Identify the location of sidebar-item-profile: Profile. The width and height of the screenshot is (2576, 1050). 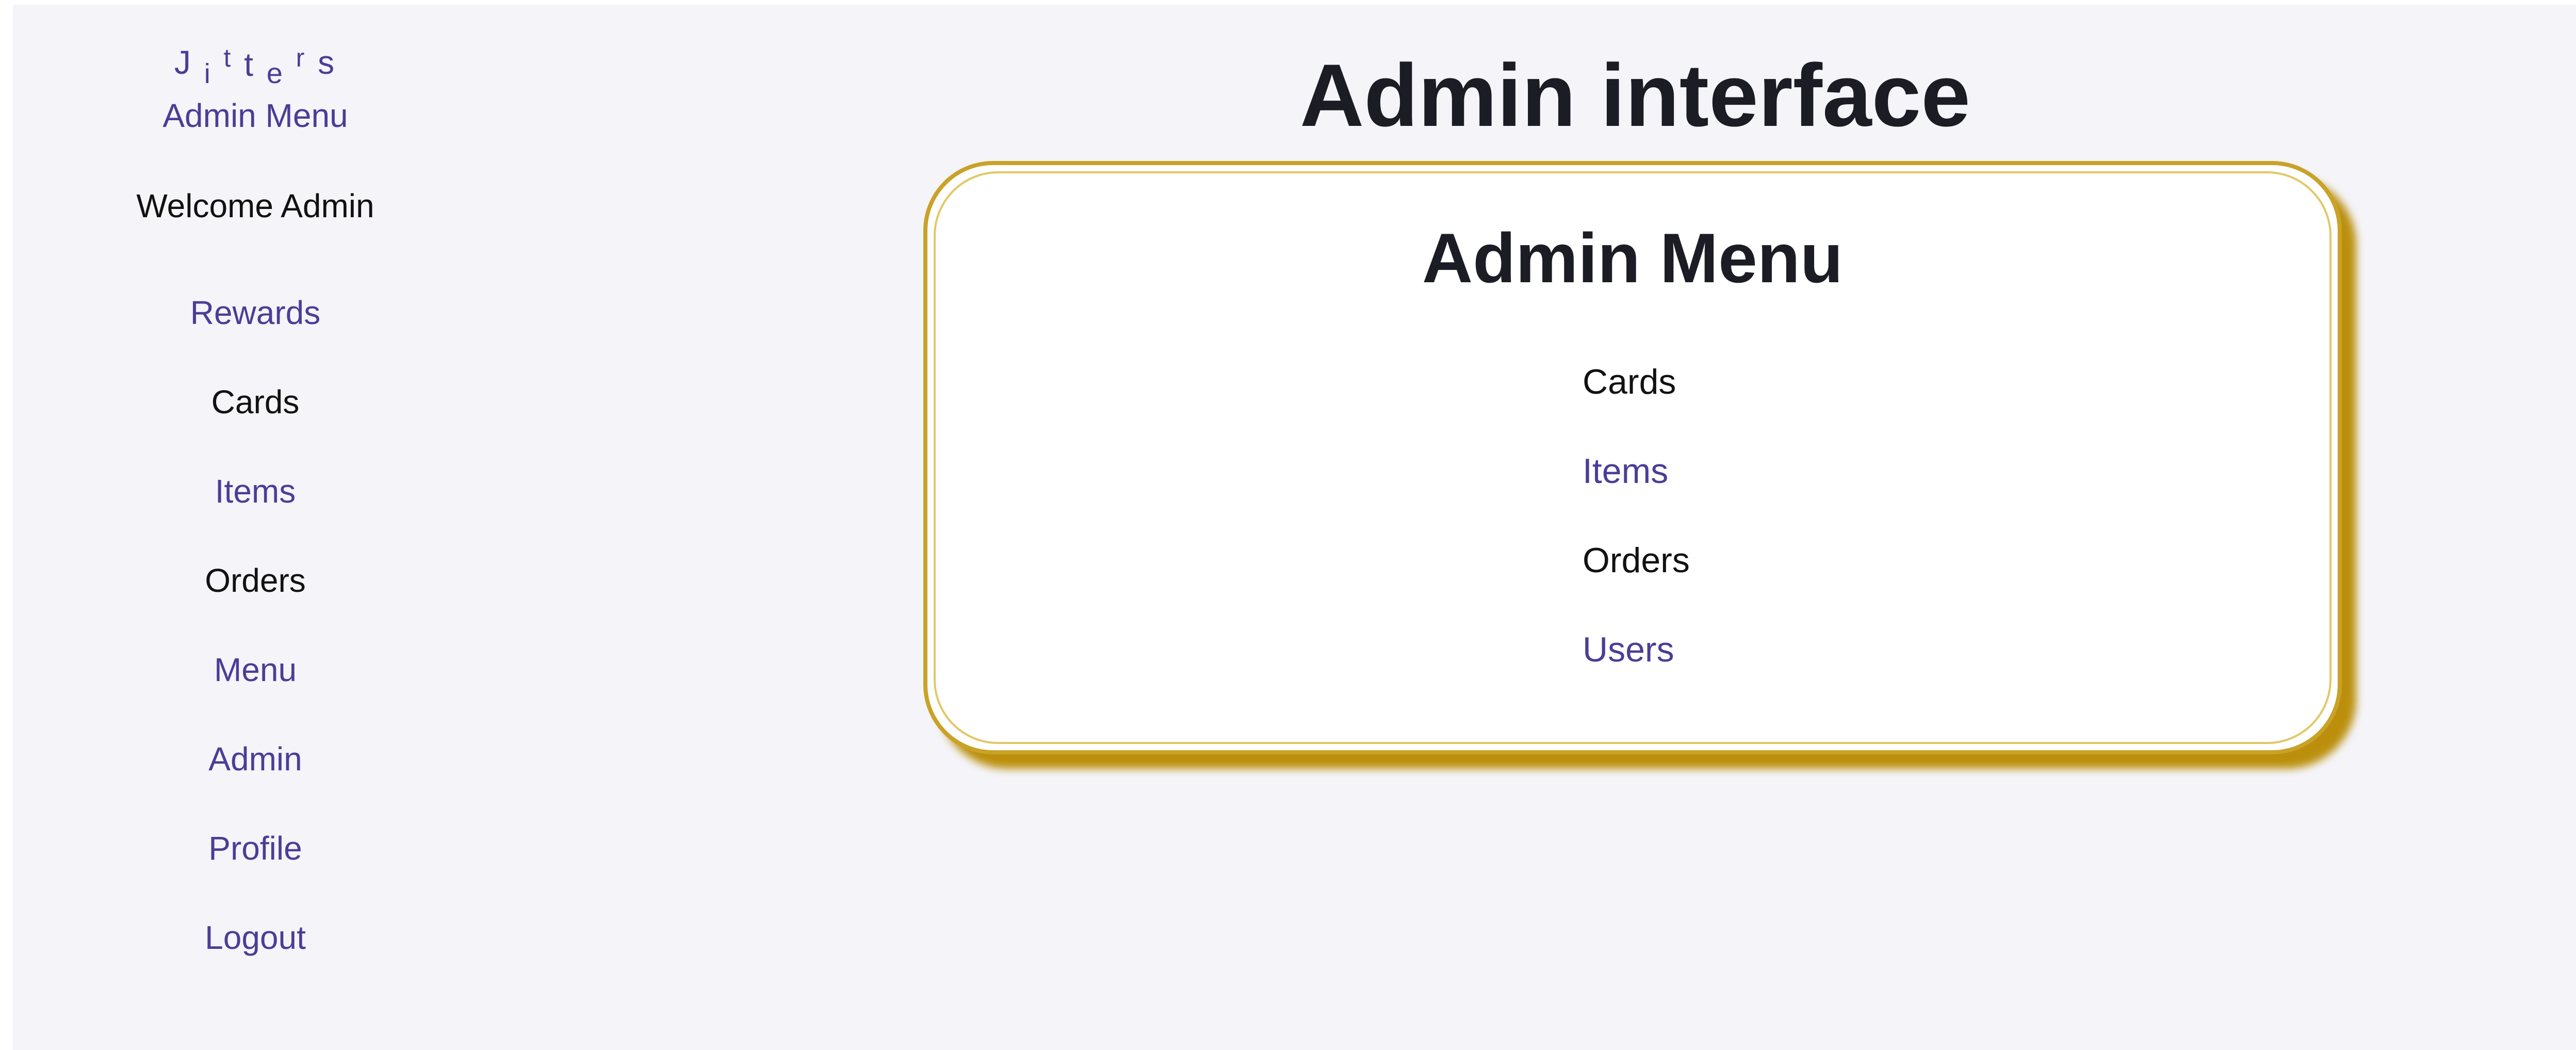
(256, 848).